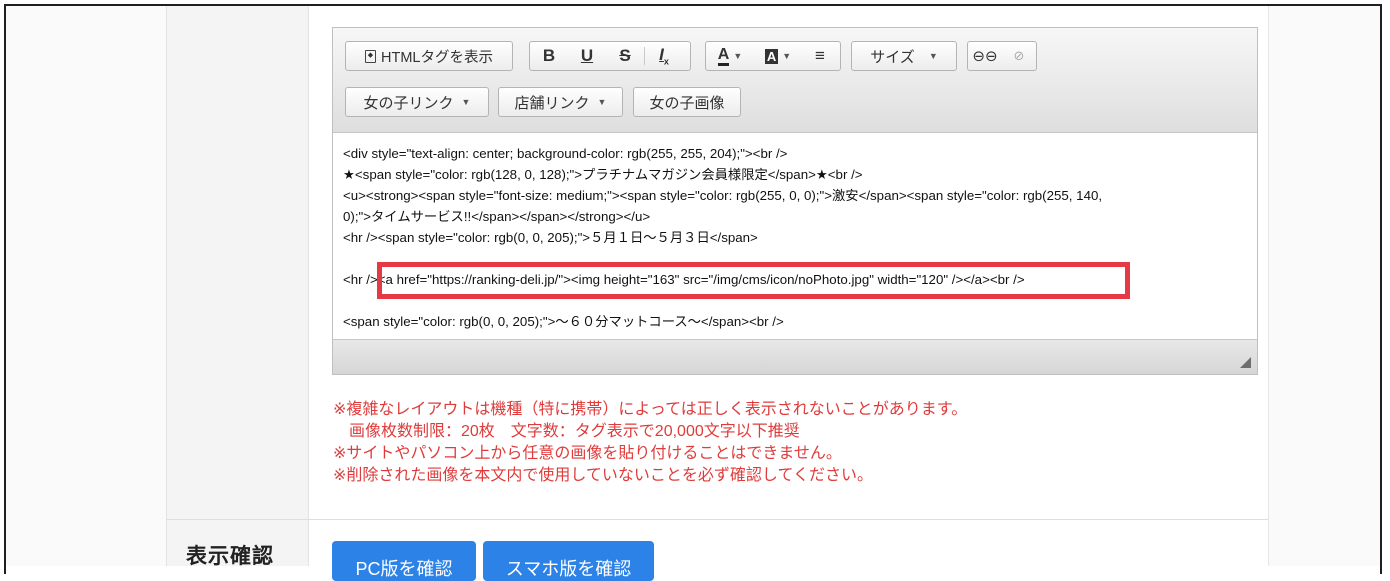  What do you see at coordinates (603, 475) in the screenshot?
I see `note-line: ※削除された画像を本文内で使用していないことを必ず確認してください。` at bounding box center [603, 475].